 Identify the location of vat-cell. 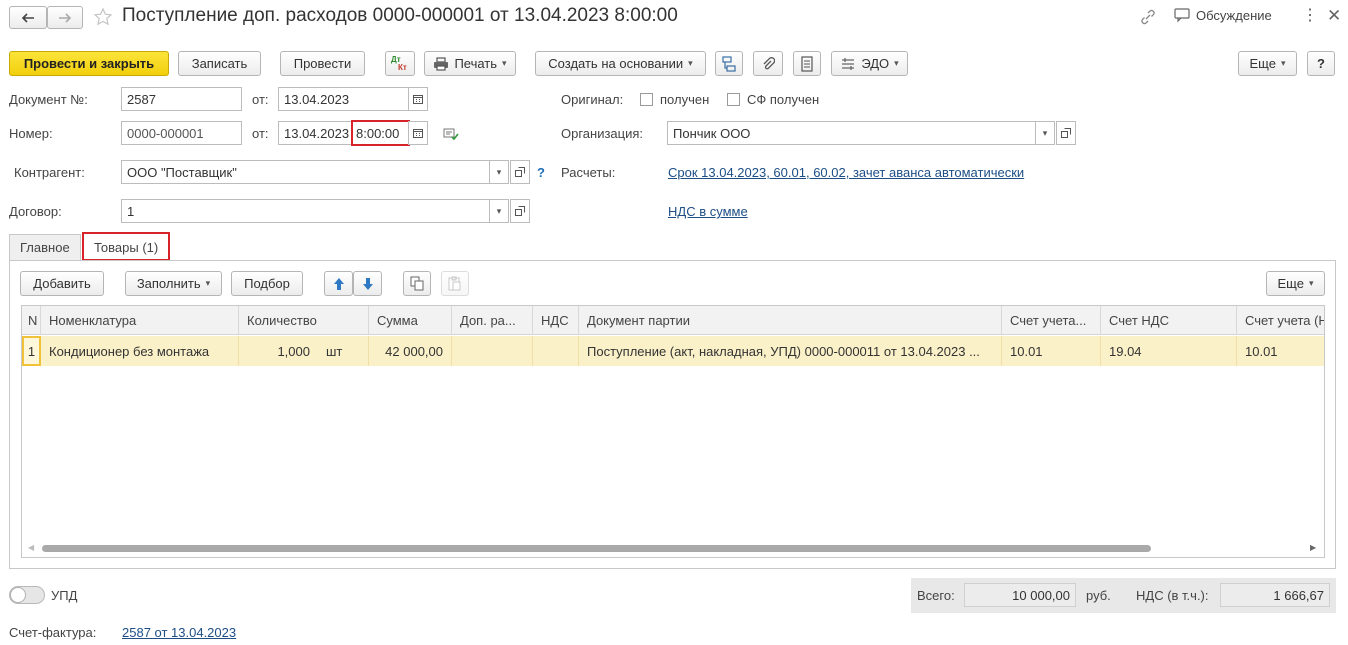
(556, 351).